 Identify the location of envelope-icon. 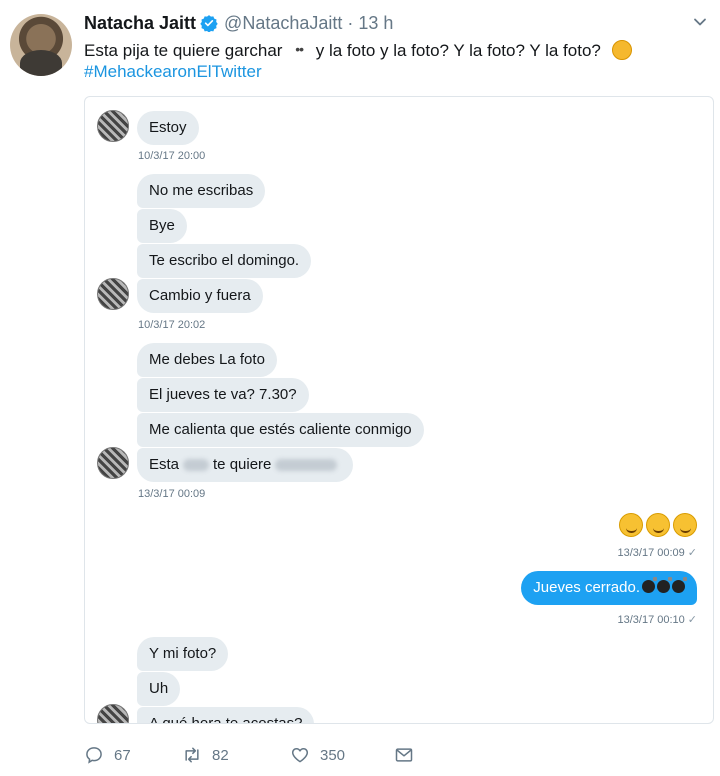
(404, 755).